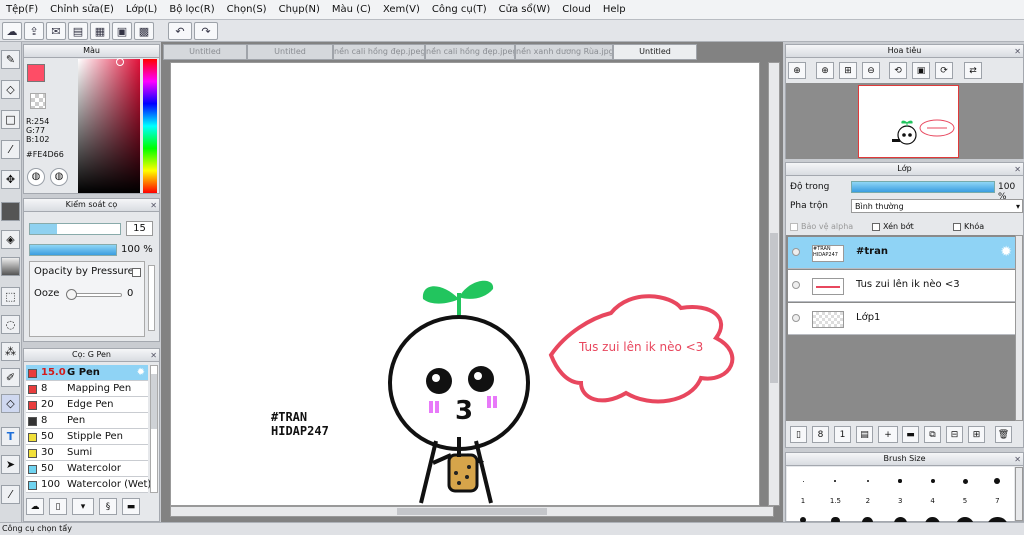 The height and width of the screenshot is (535, 1024). Describe the element at coordinates (944, 70) in the screenshot. I see `rotate-right-icon: ⟳` at that location.